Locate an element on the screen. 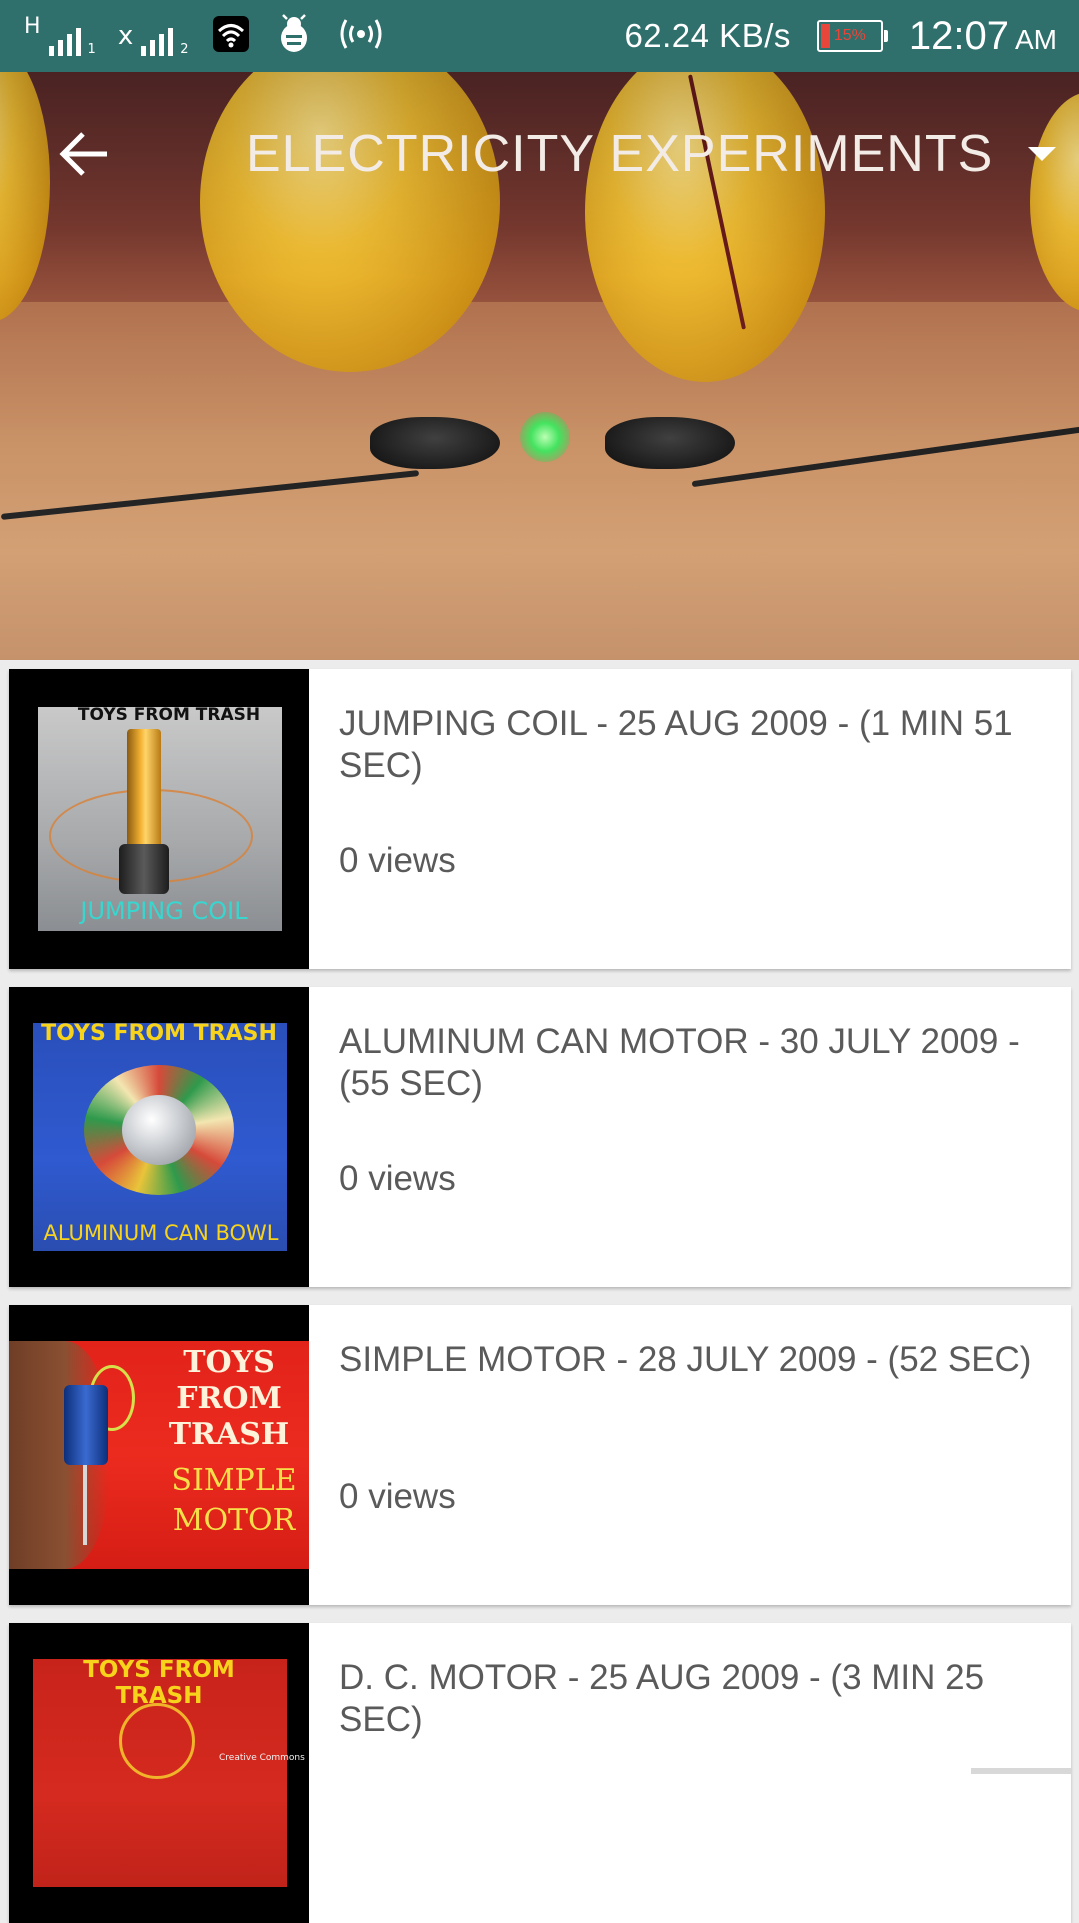 The width and height of the screenshot is (1079, 1923). wifi-icon is located at coordinates (231, 36).